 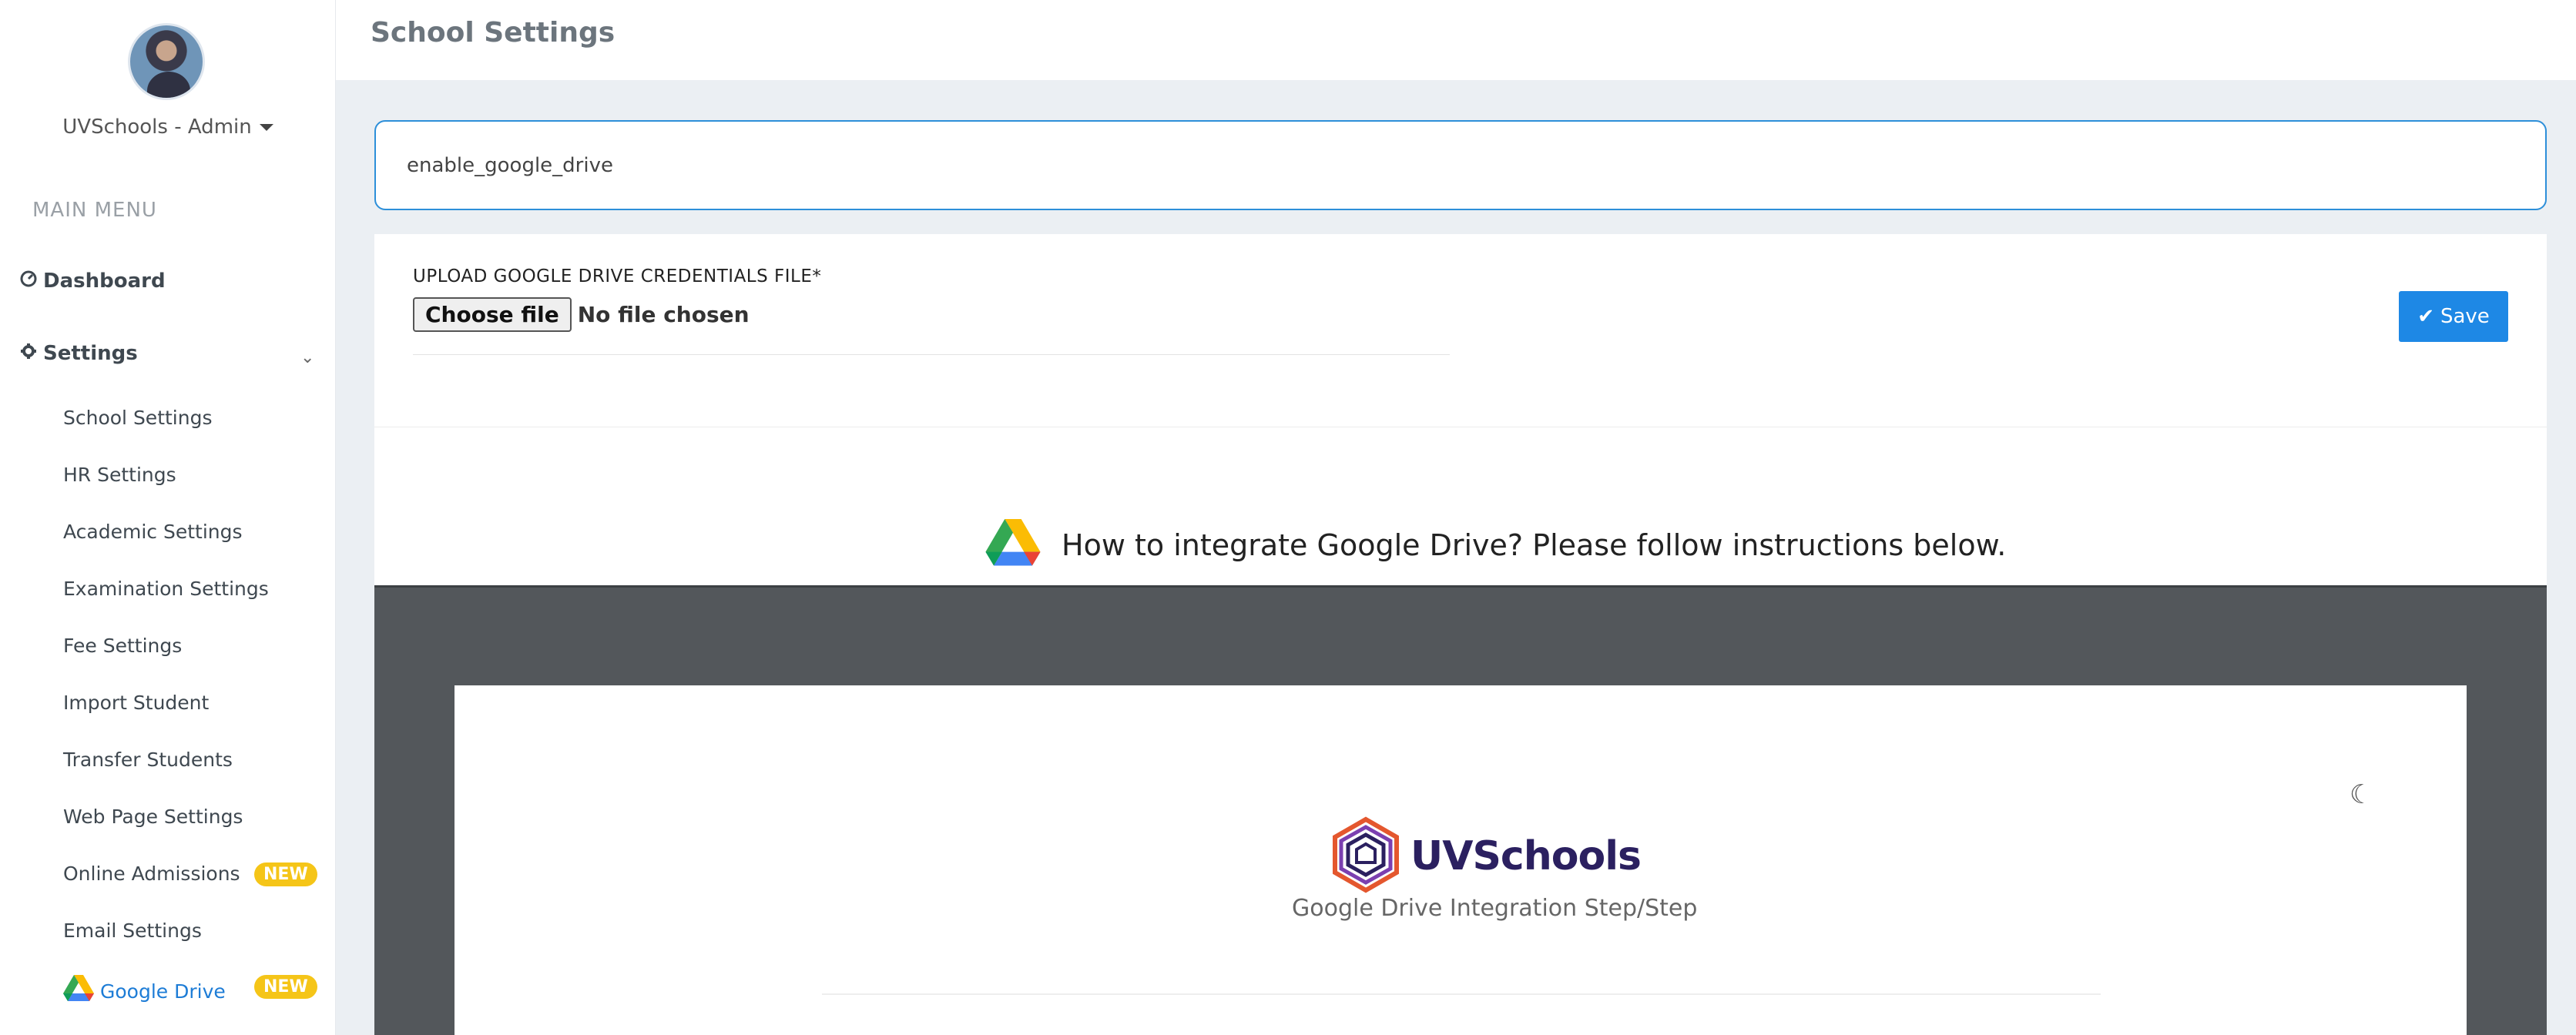 I want to click on document-subtitle: Google Drive Integration Step/Step, so click(x=1495, y=908).